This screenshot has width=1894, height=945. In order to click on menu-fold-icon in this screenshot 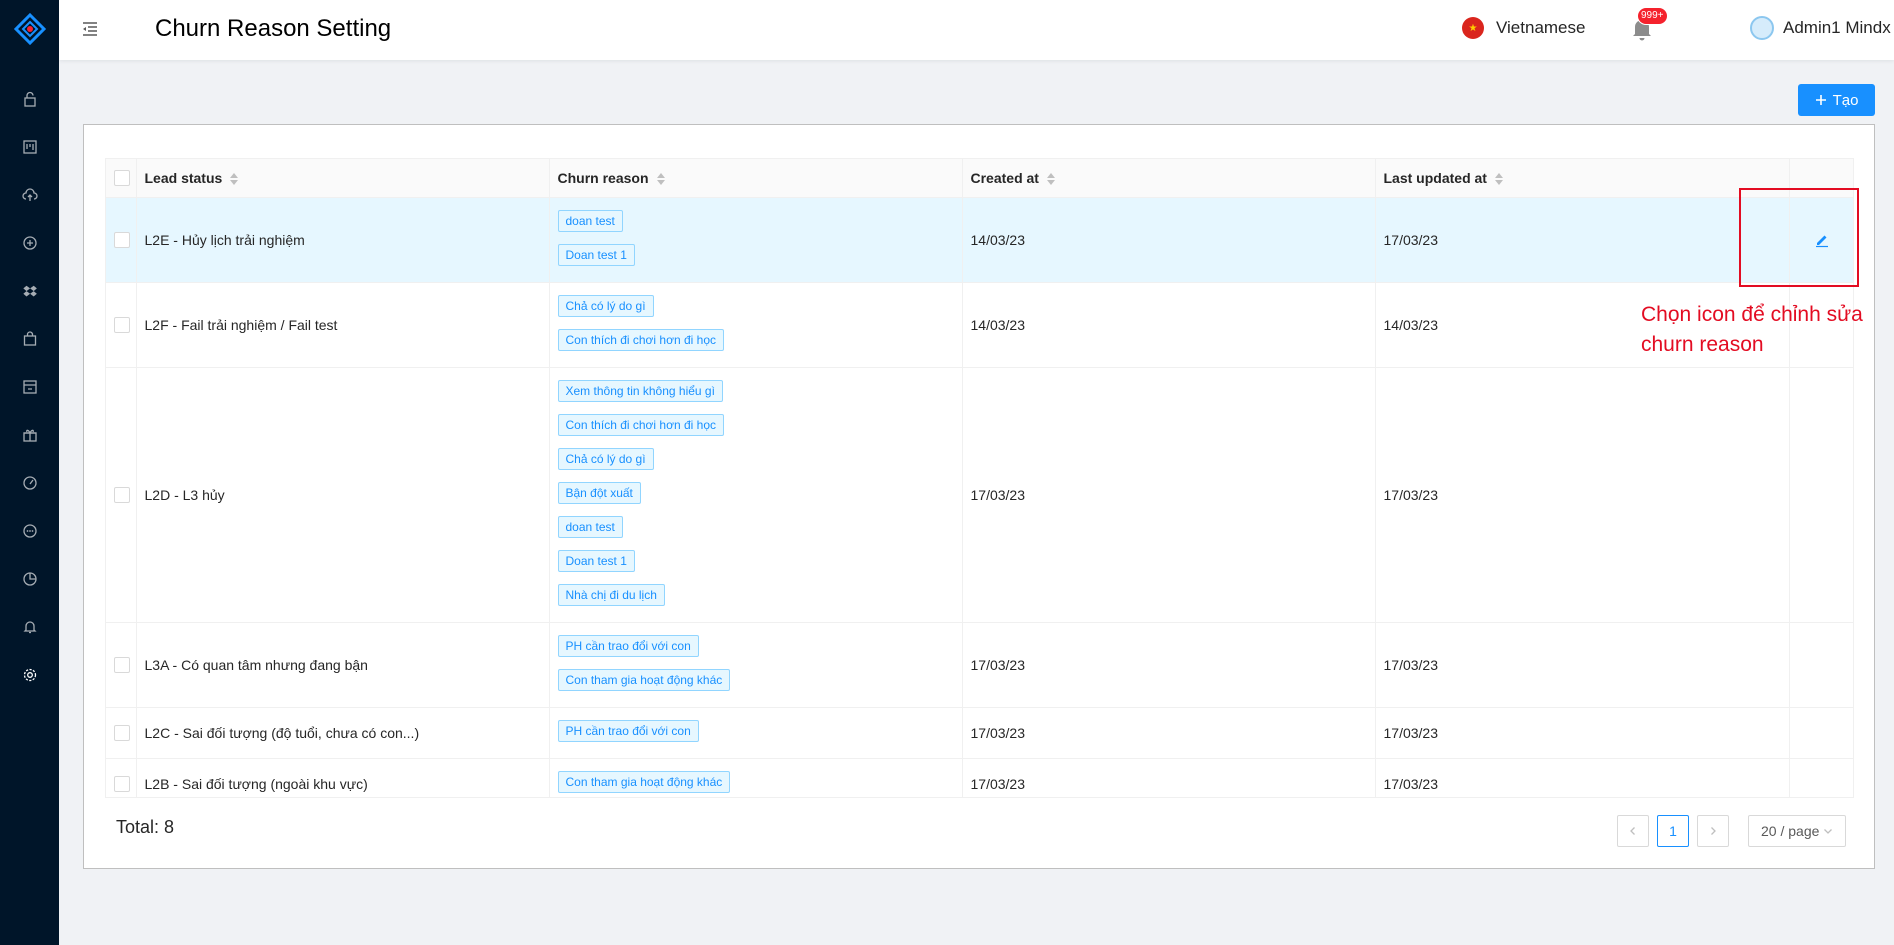, I will do `click(90, 29)`.